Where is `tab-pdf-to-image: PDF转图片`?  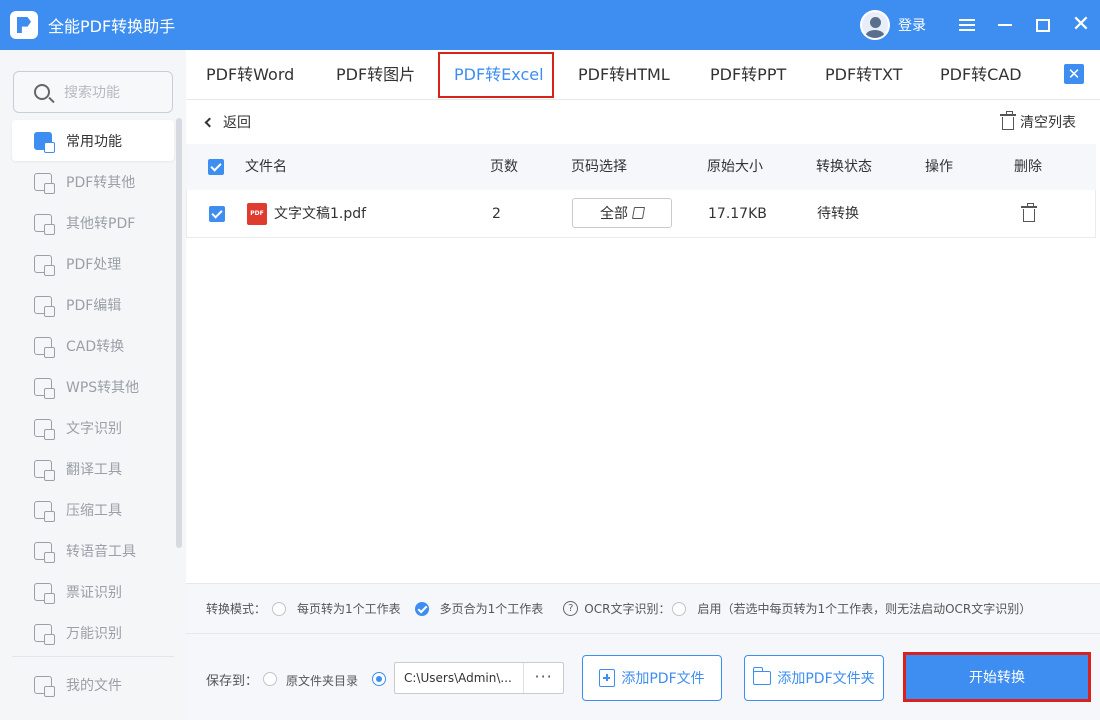
tab-pdf-to-image: PDF转图片 is located at coordinates (375, 75).